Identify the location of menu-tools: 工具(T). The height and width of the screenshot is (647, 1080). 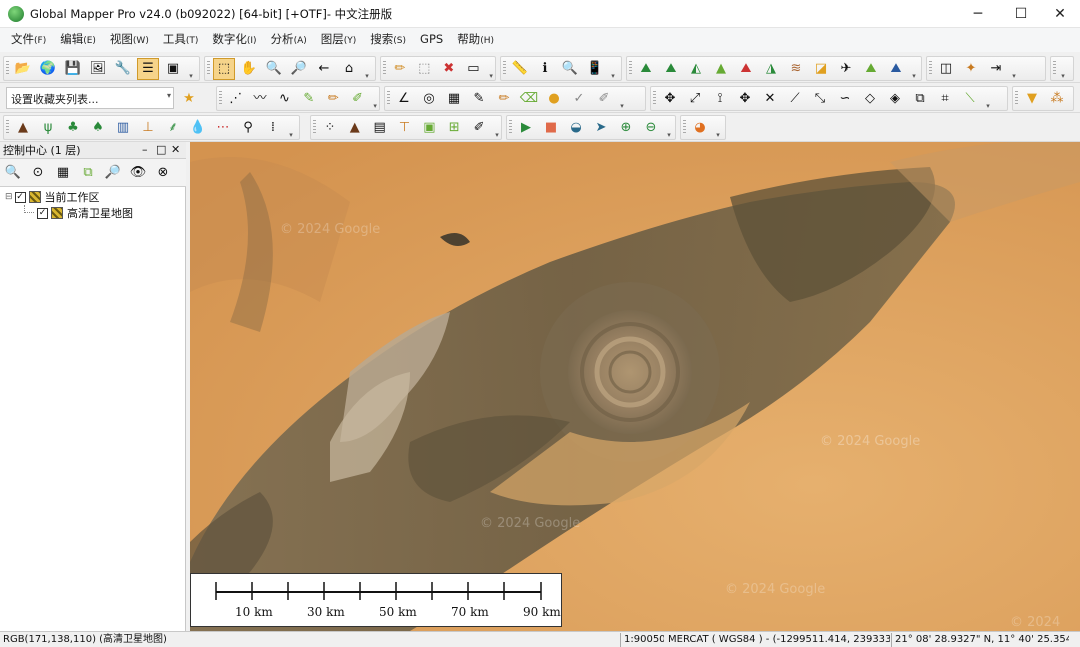
(181, 40).